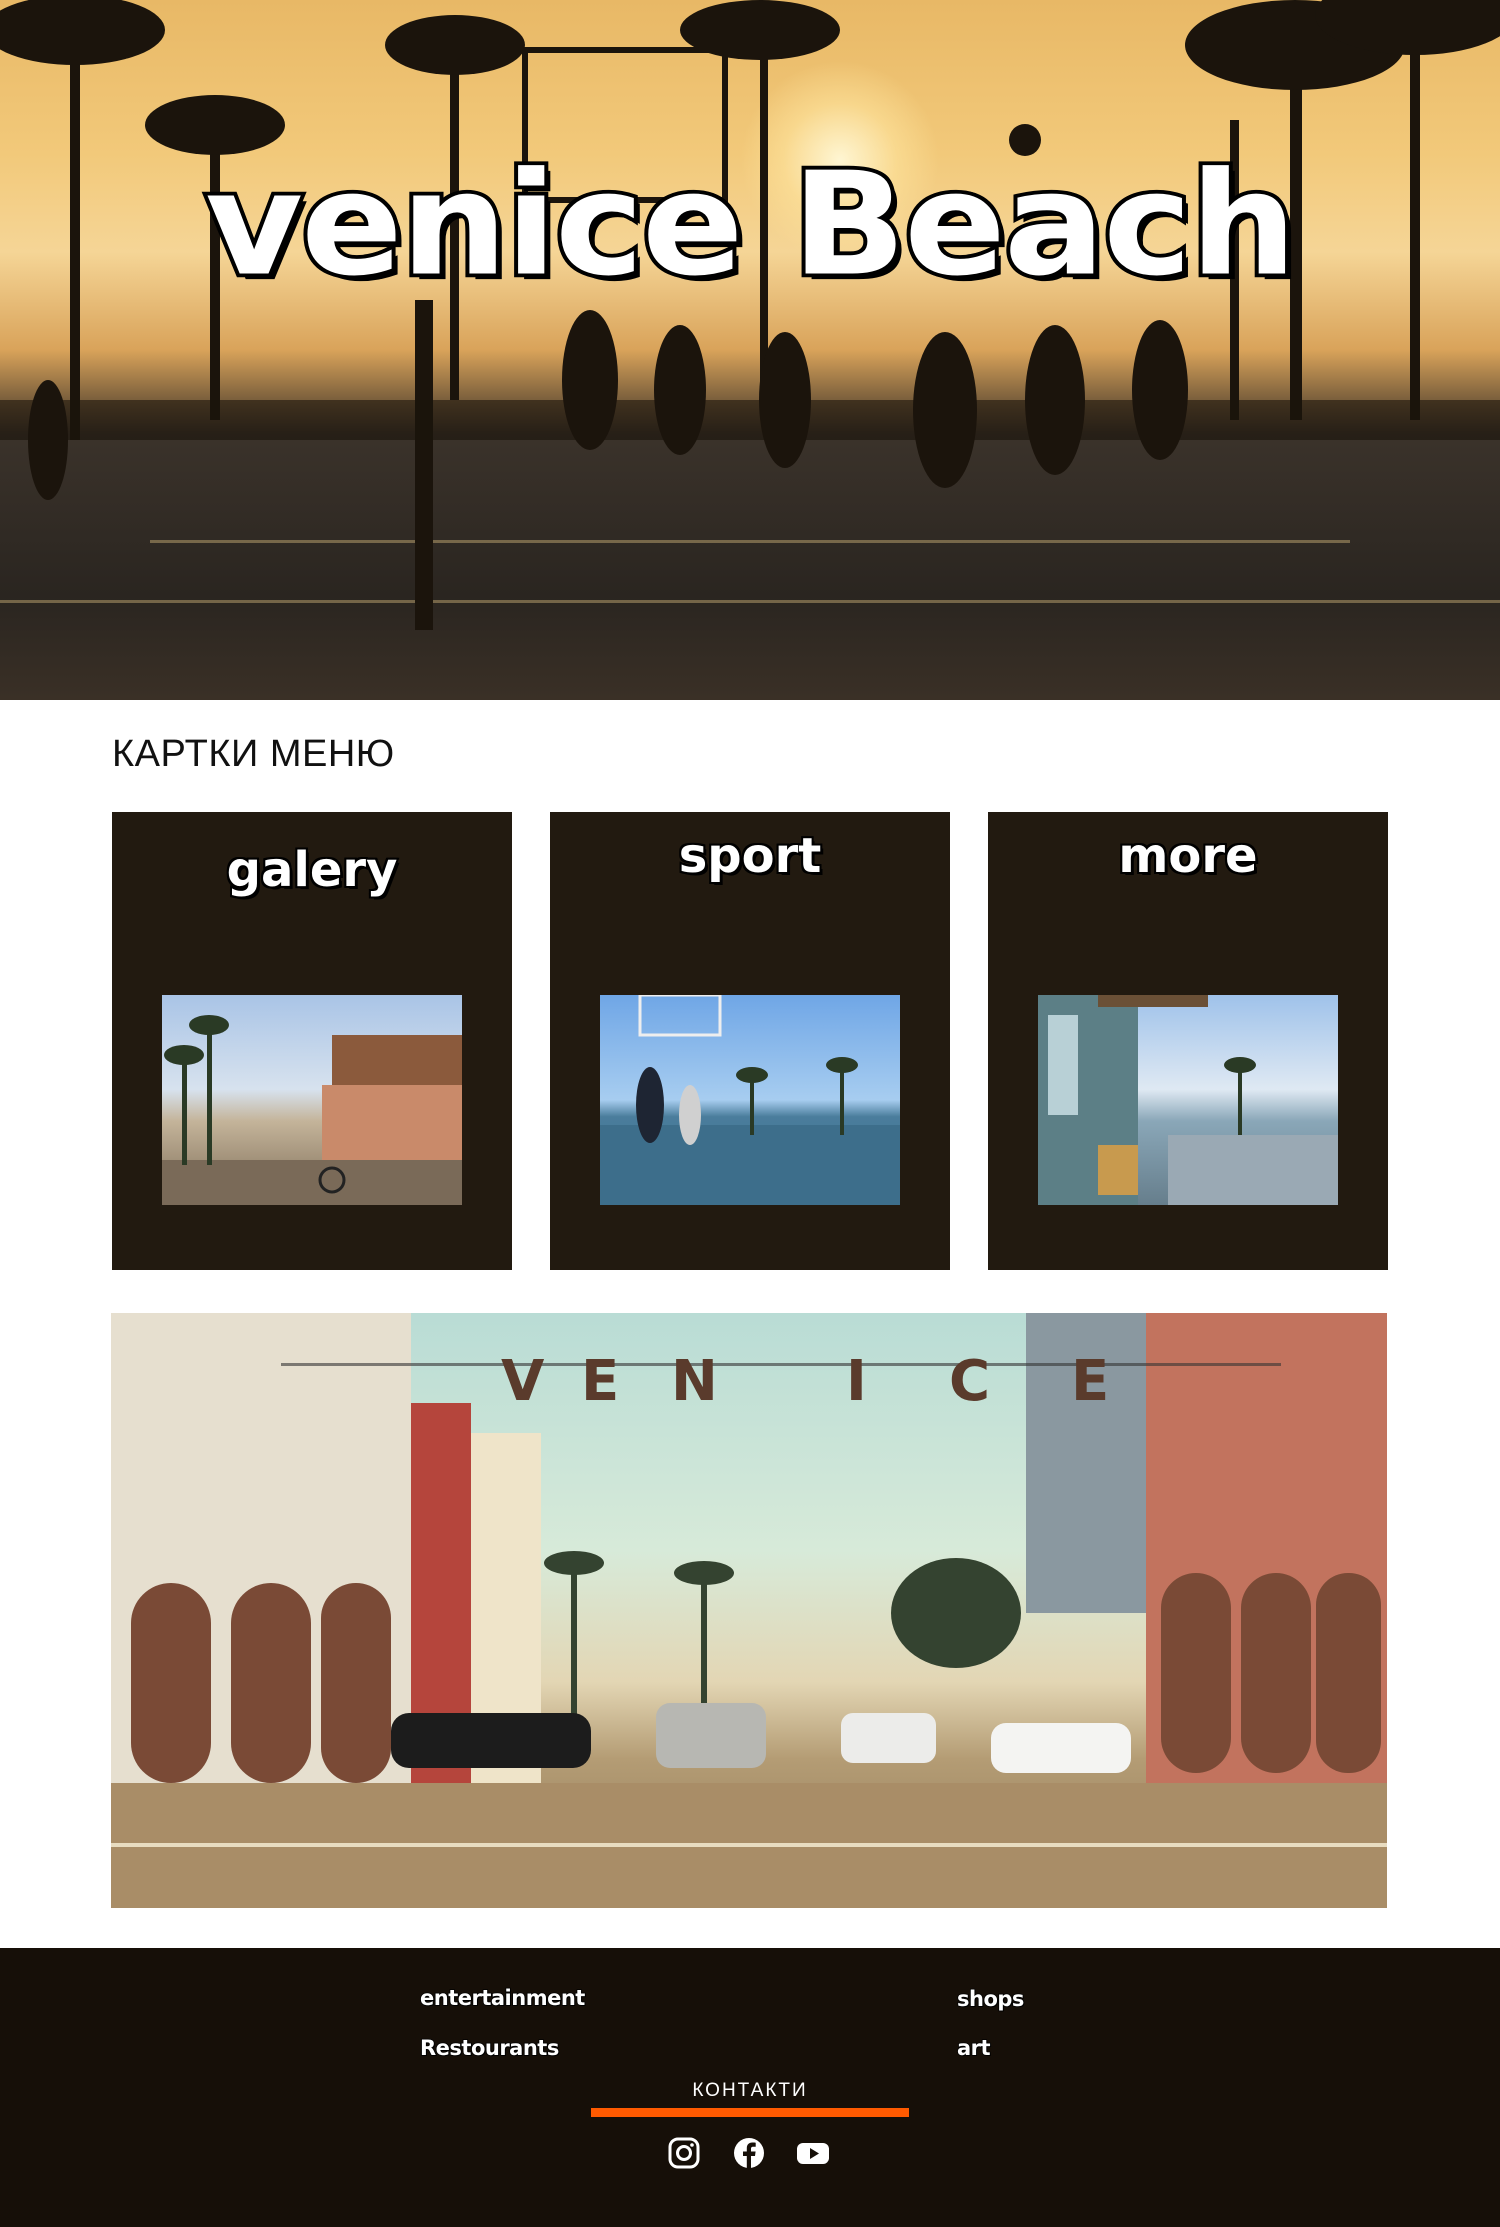 This screenshot has height=2227, width=1500. I want to click on card-image-more, so click(1188, 1100).